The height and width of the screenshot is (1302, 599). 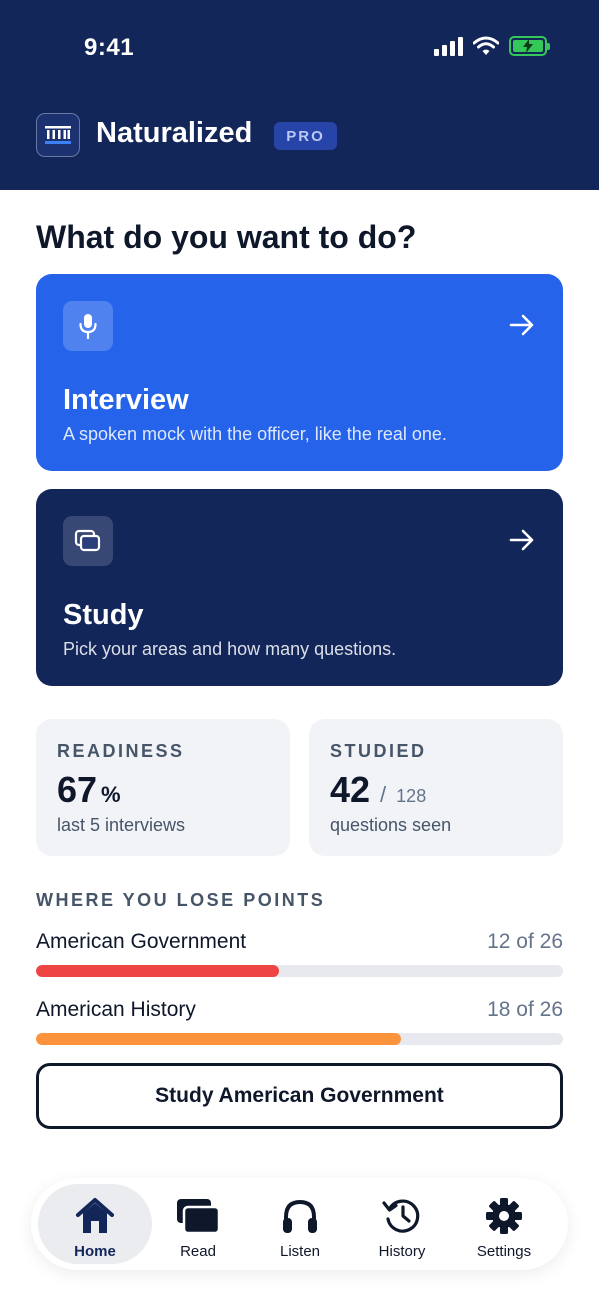 I want to click on pro-badge: PRO, so click(x=305, y=136).